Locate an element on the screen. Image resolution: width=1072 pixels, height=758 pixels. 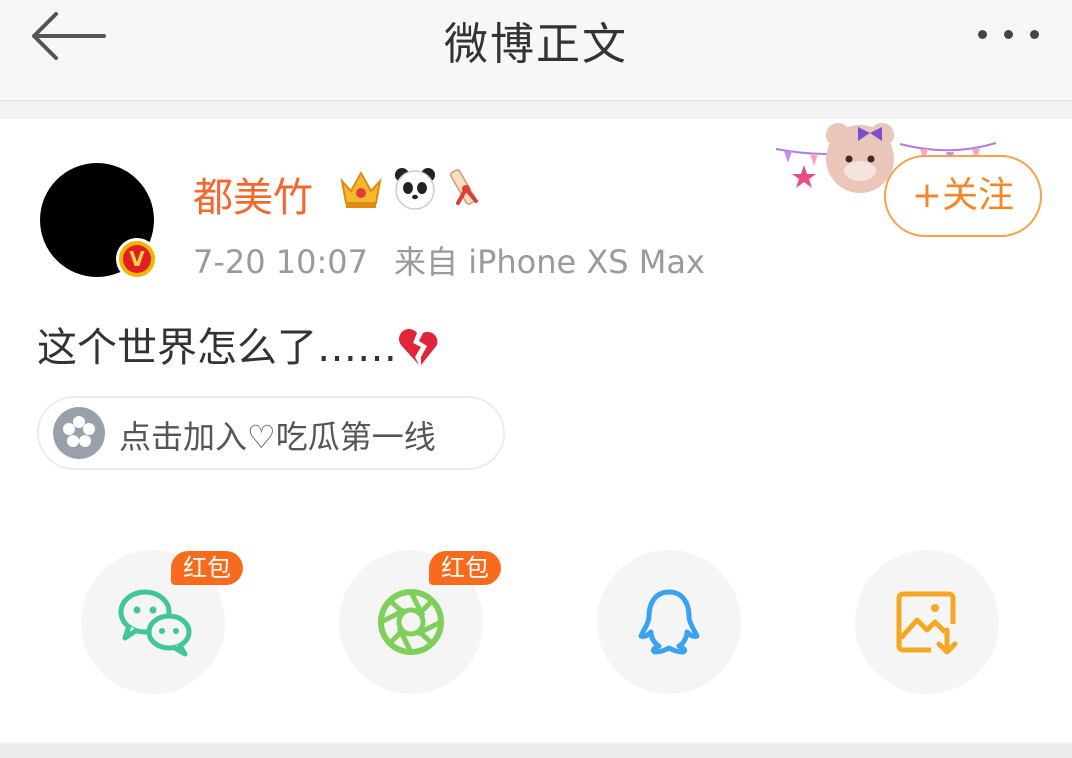
save-image-icon is located at coordinates (927, 623).